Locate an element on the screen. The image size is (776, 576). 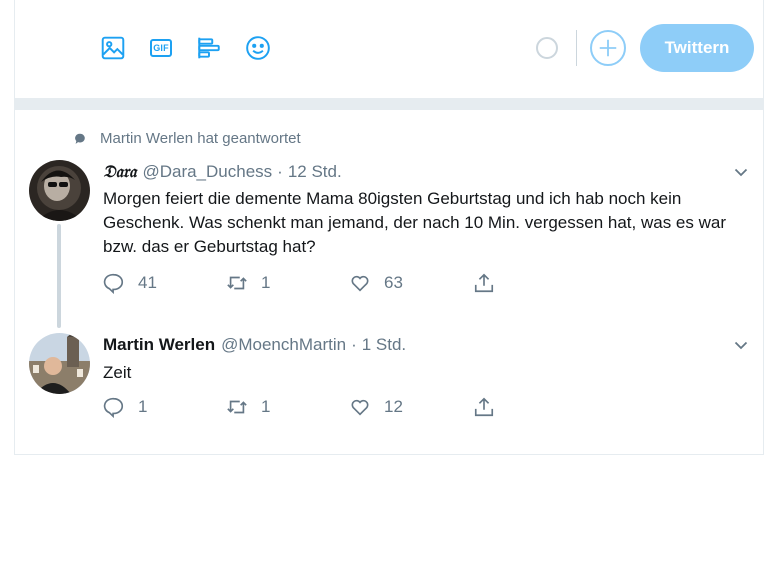
tweet-actions: 1 1 12 is located at coordinates (313, 408).